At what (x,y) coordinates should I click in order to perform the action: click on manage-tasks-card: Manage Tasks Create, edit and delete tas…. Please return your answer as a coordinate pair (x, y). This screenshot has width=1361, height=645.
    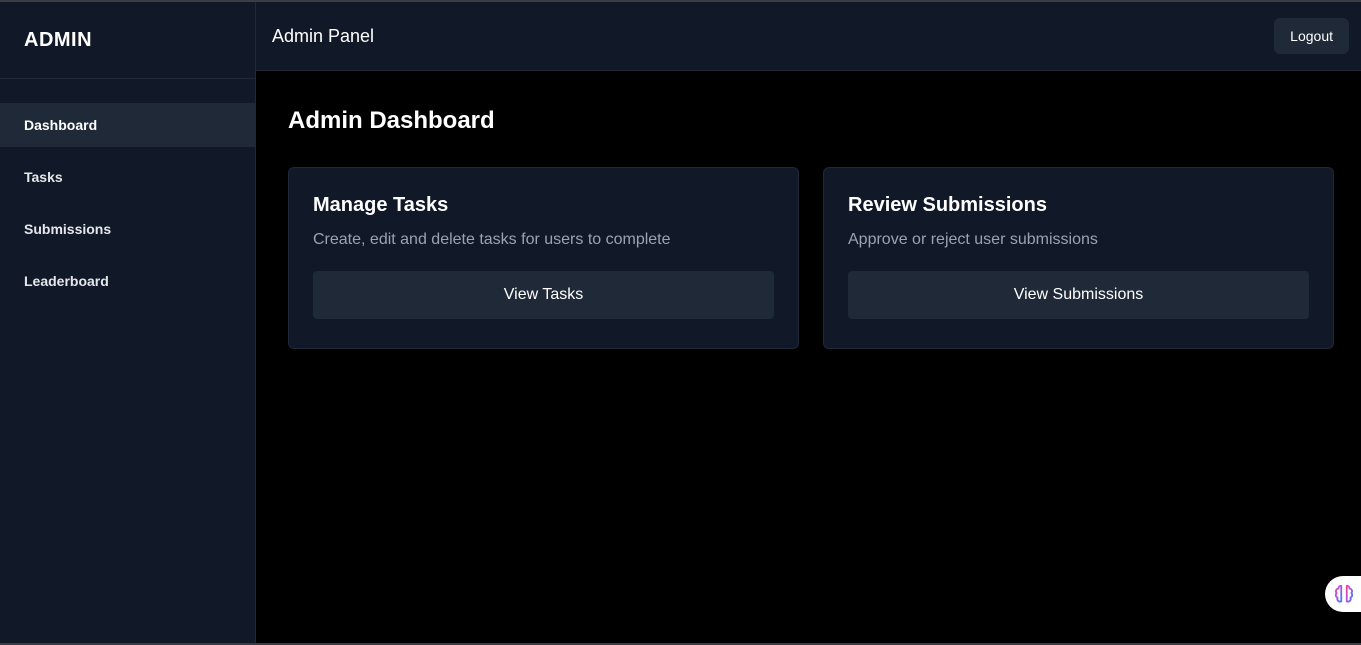
    Looking at the image, I should click on (543, 258).